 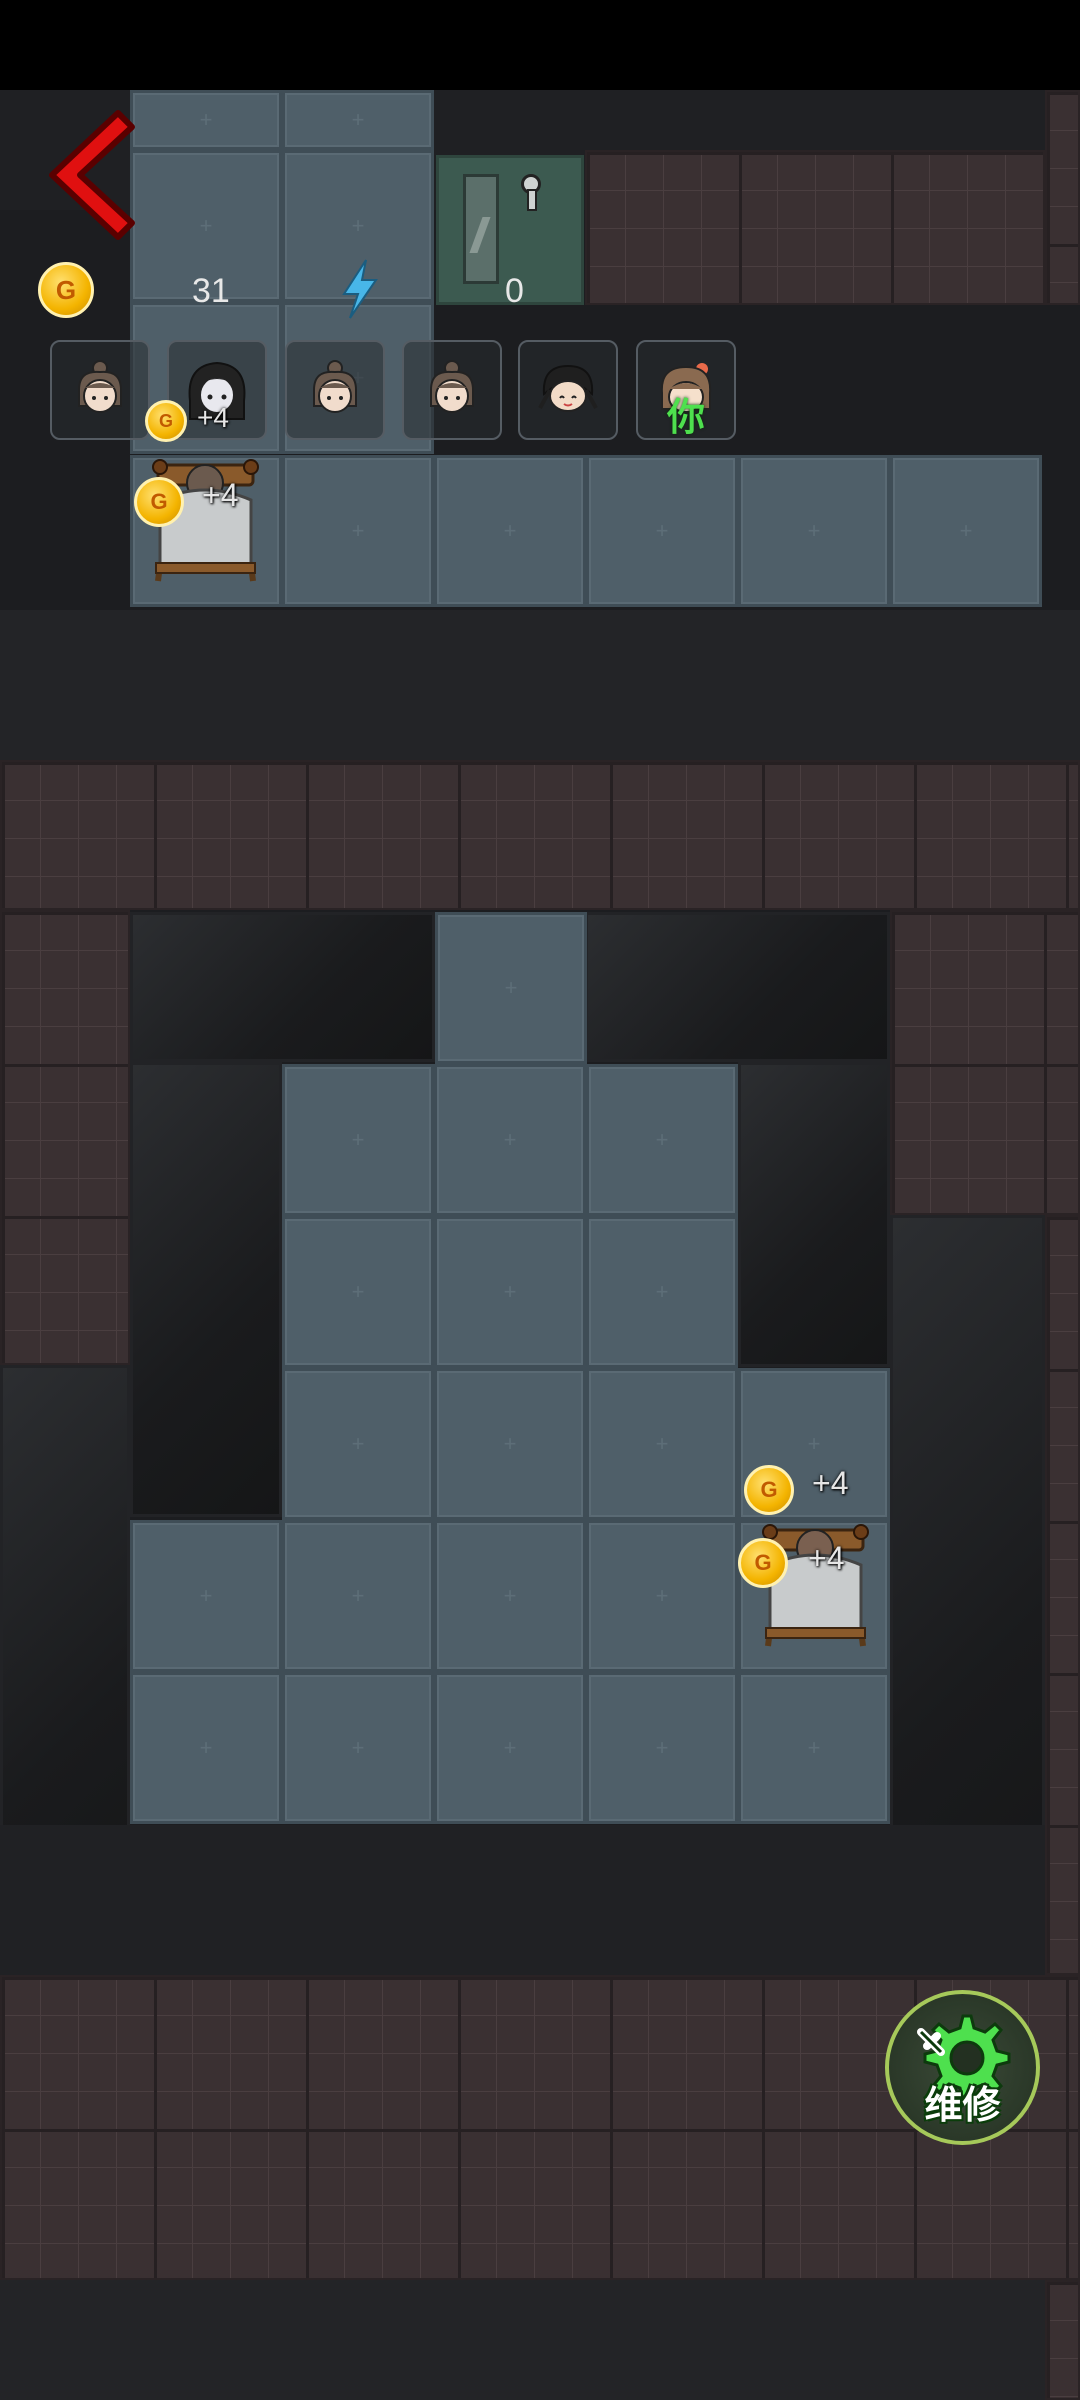 I want to click on door-panel, so click(x=481, y=229).